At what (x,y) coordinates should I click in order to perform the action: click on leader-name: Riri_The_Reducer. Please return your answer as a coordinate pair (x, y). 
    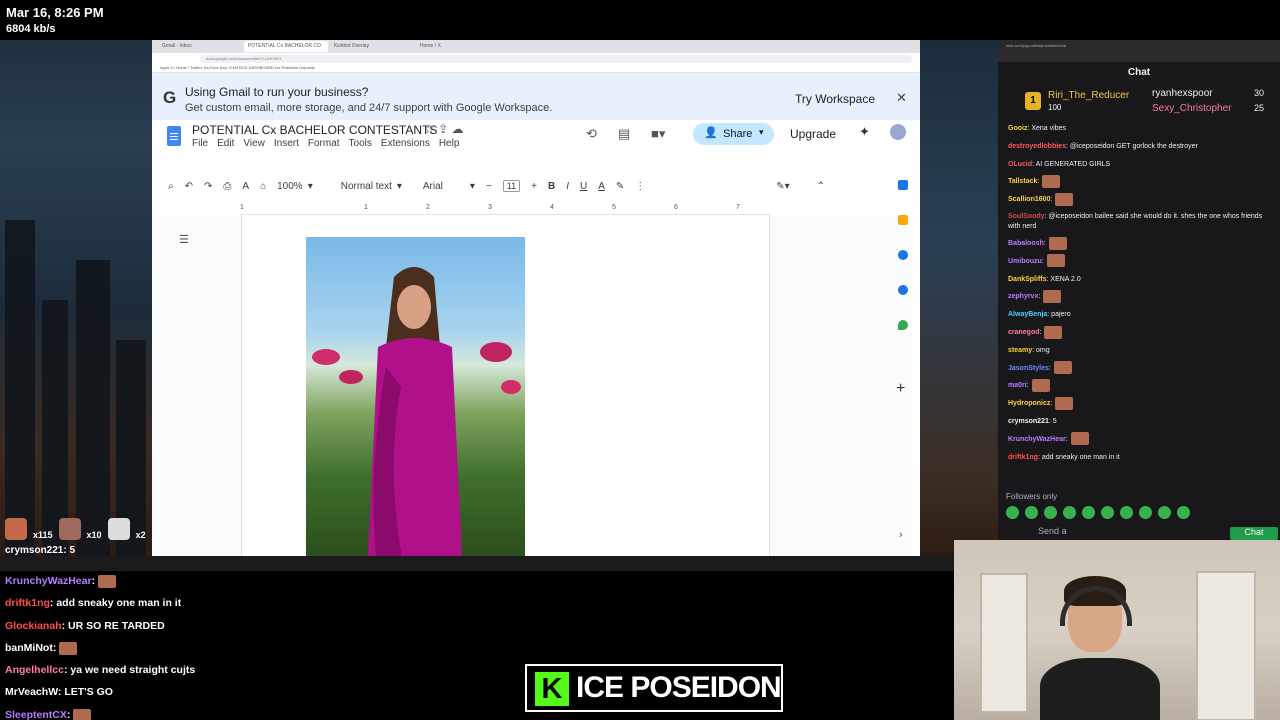
    Looking at the image, I should click on (1088, 95).